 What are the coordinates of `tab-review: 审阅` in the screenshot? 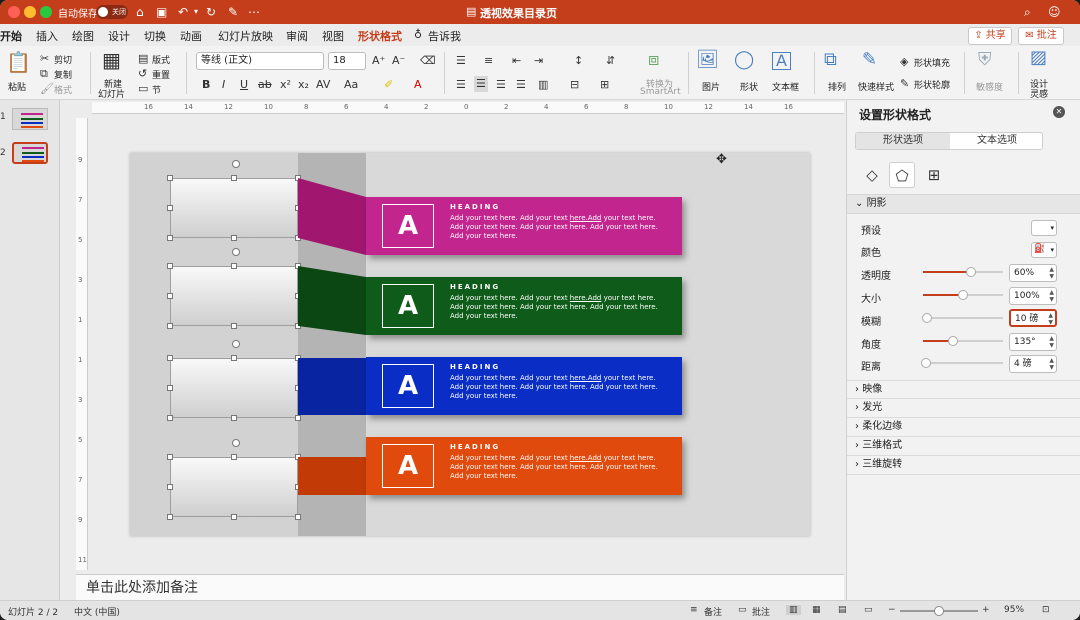 It's located at (297, 36).